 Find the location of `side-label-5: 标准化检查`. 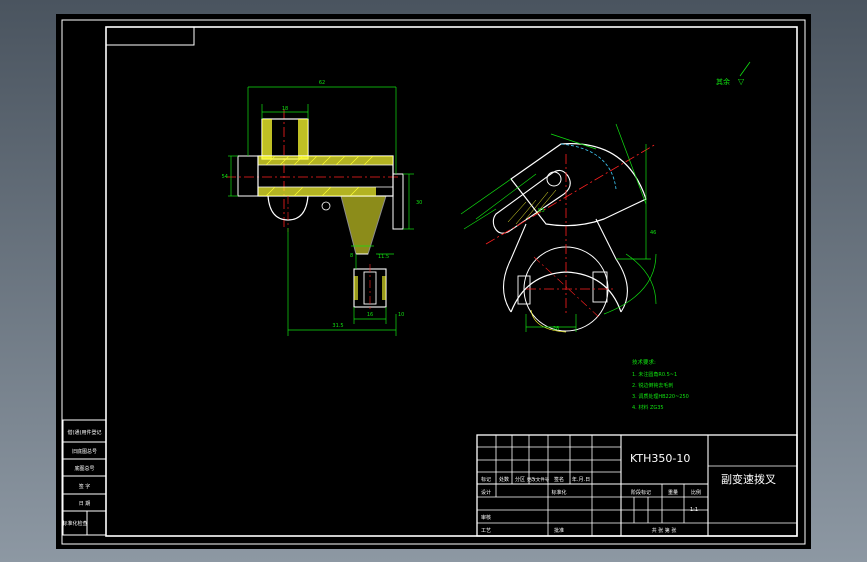

side-label-5: 标准化检查 is located at coordinates (74, 523).